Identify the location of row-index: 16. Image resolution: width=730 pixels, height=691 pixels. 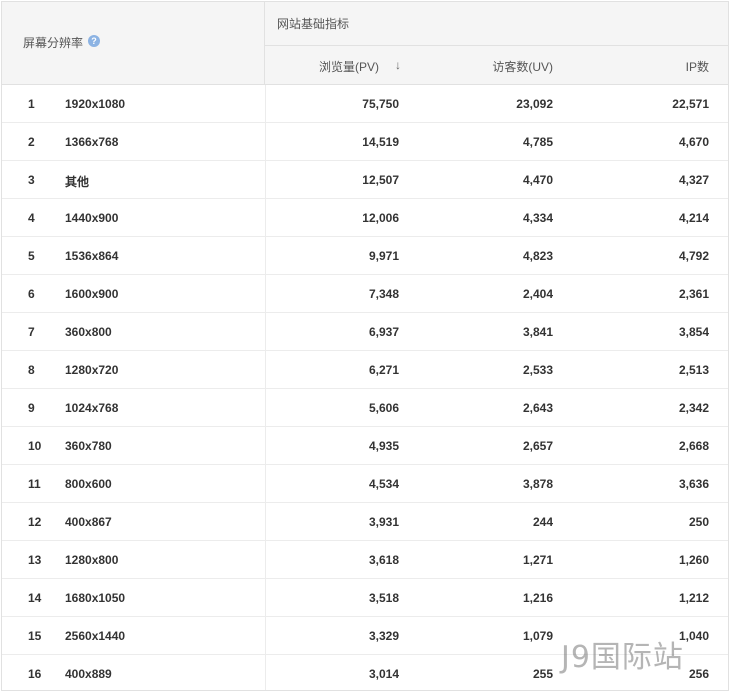
(35, 674).